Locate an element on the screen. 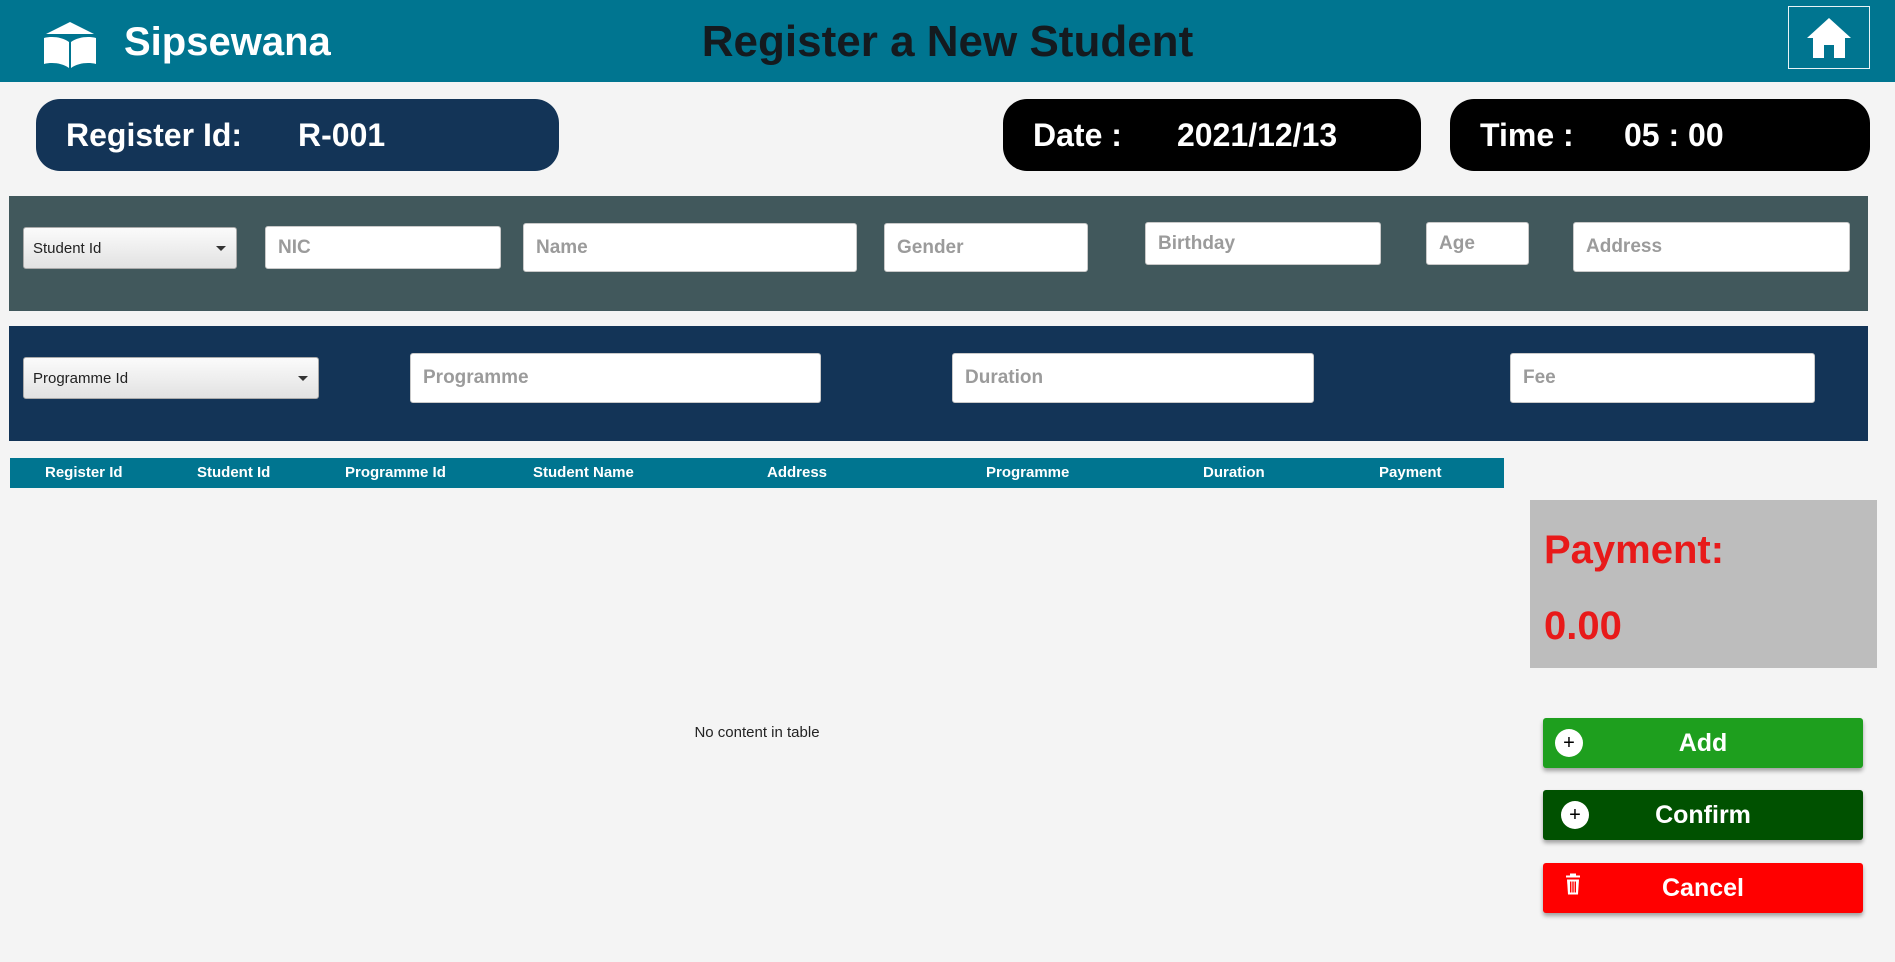 This screenshot has width=1895, height=962. student-id-select: Student Id is located at coordinates (130, 248).